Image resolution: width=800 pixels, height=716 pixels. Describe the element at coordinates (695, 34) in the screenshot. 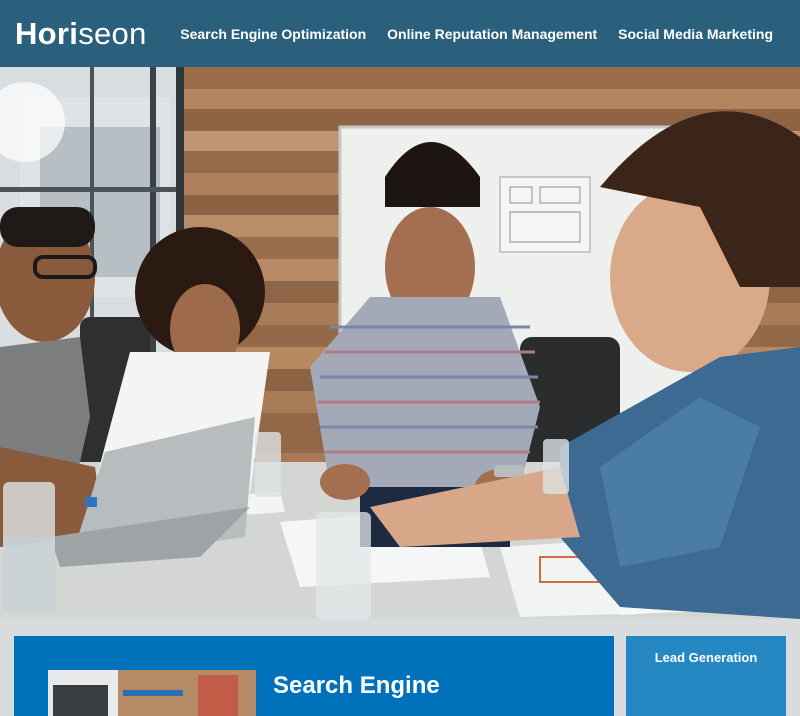

I see `nav-link-social: Social Media Marketing` at that location.